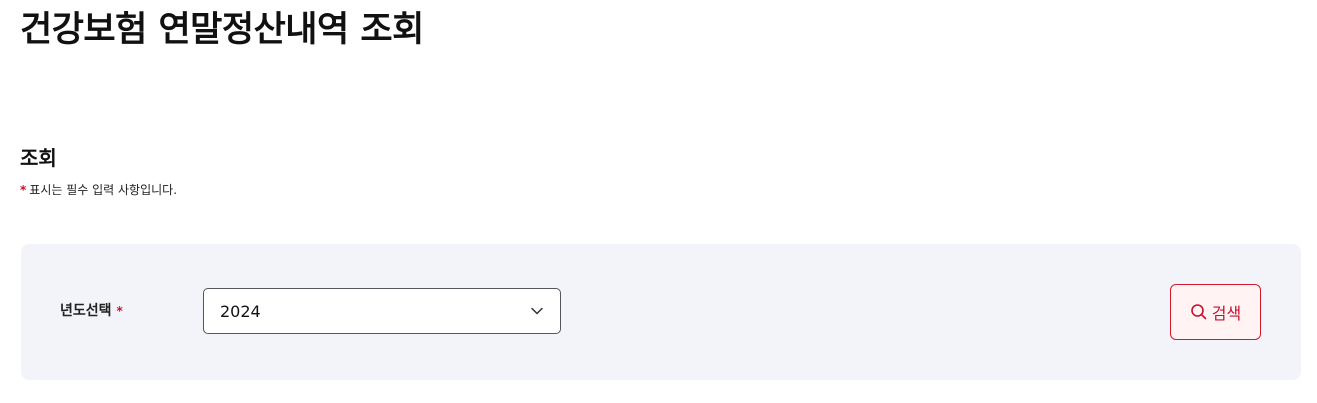 The width and height of the screenshot is (1317, 403). Describe the element at coordinates (38, 158) in the screenshot. I see `section-title: 조회` at that location.